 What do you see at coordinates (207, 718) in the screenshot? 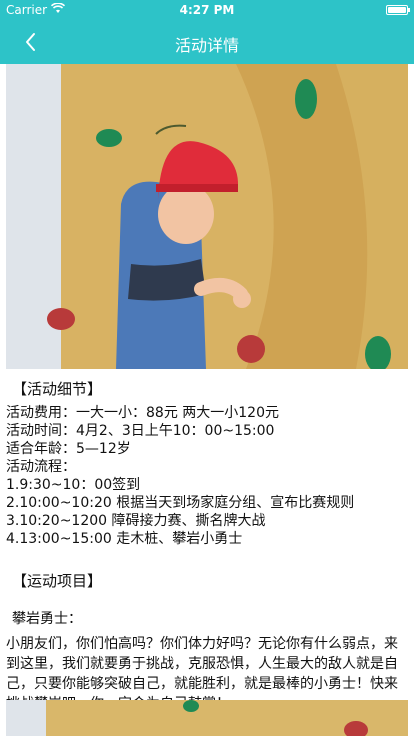
I see `secondary-image` at bounding box center [207, 718].